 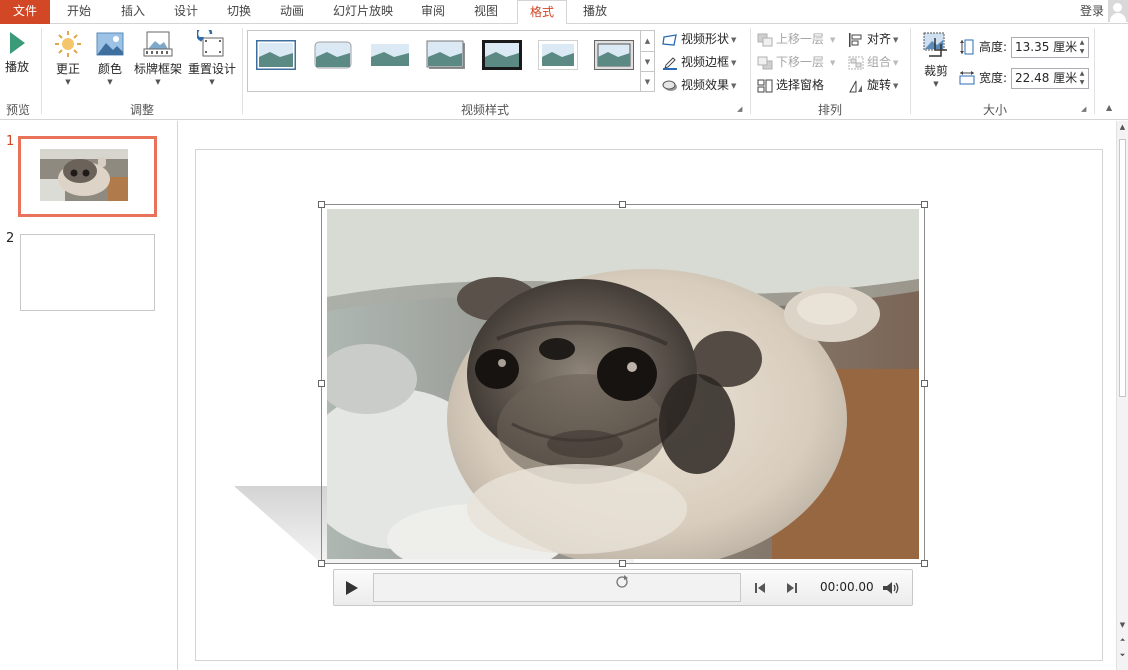 I want to click on gallery-scroll-up-button: ▲, so click(x=647, y=41).